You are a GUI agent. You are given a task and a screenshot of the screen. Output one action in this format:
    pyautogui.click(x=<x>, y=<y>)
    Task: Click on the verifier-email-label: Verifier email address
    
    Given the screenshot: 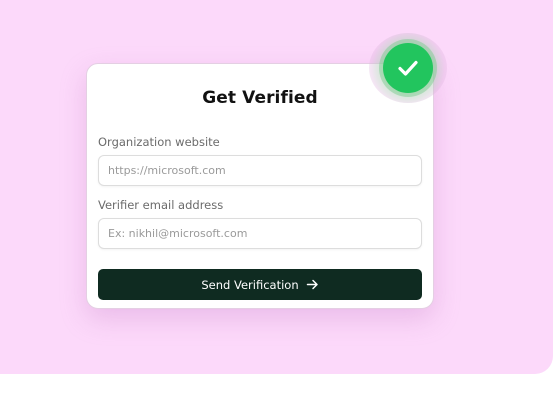 What is the action you would take?
    pyautogui.click(x=161, y=205)
    